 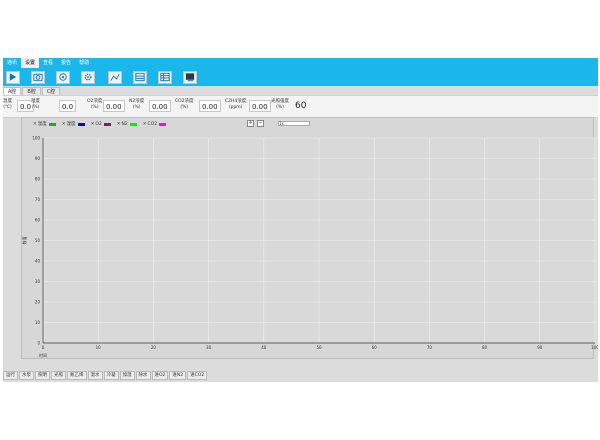 What do you see at coordinates (250, 123) in the screenshot?
I see `zoom-in-button: +` at bounding box center [250, 123].